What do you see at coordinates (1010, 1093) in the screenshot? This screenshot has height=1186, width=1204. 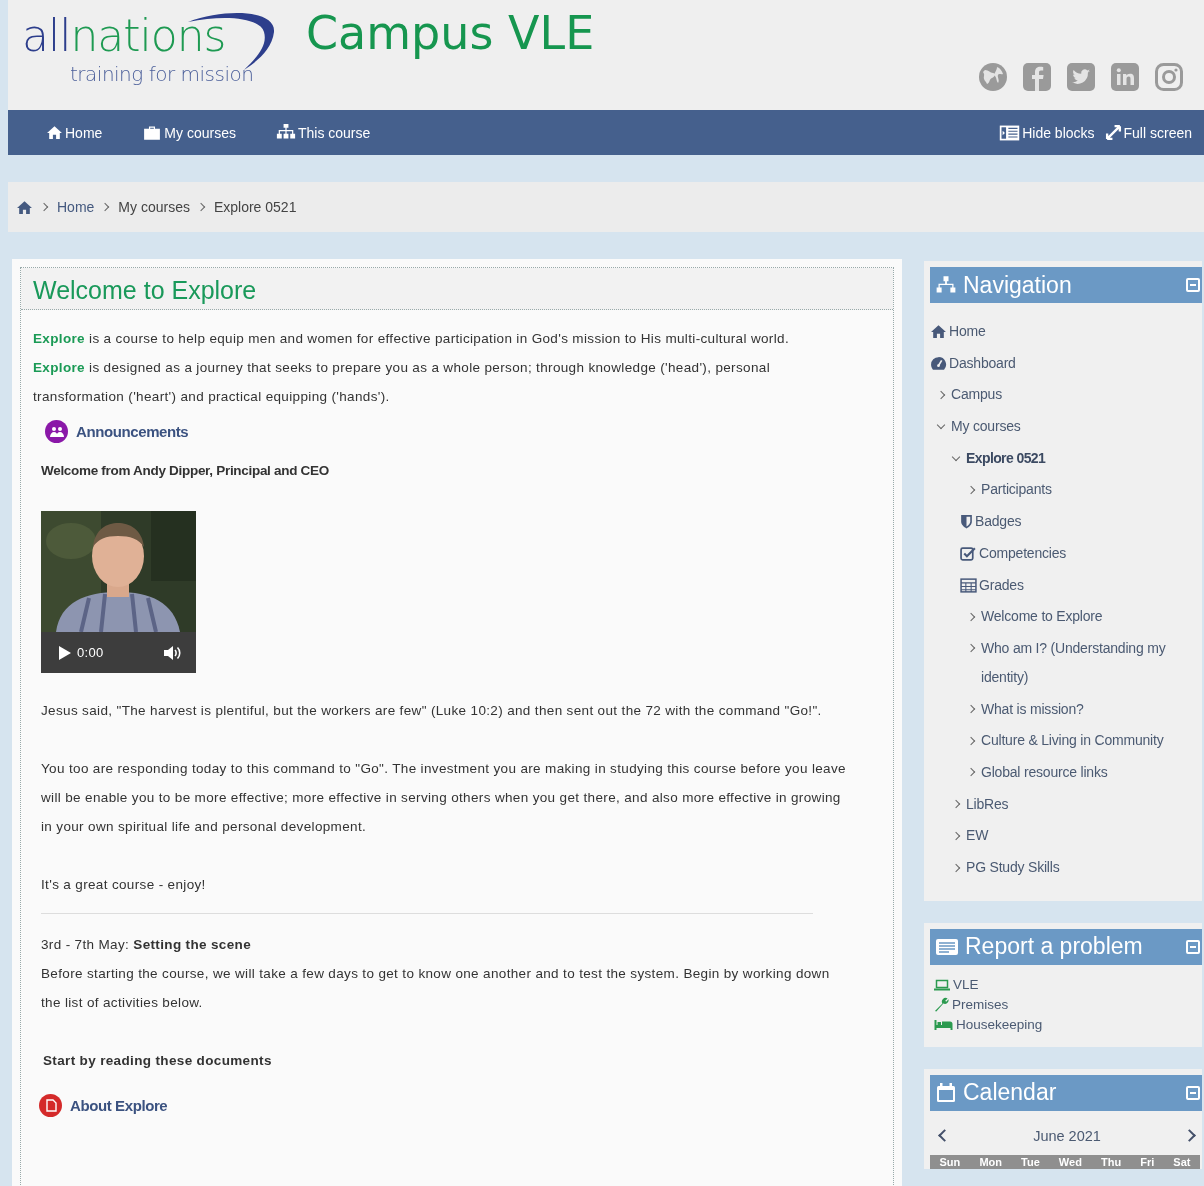 I see `block-title: Calendar` at bounding box center [1010, 1093].